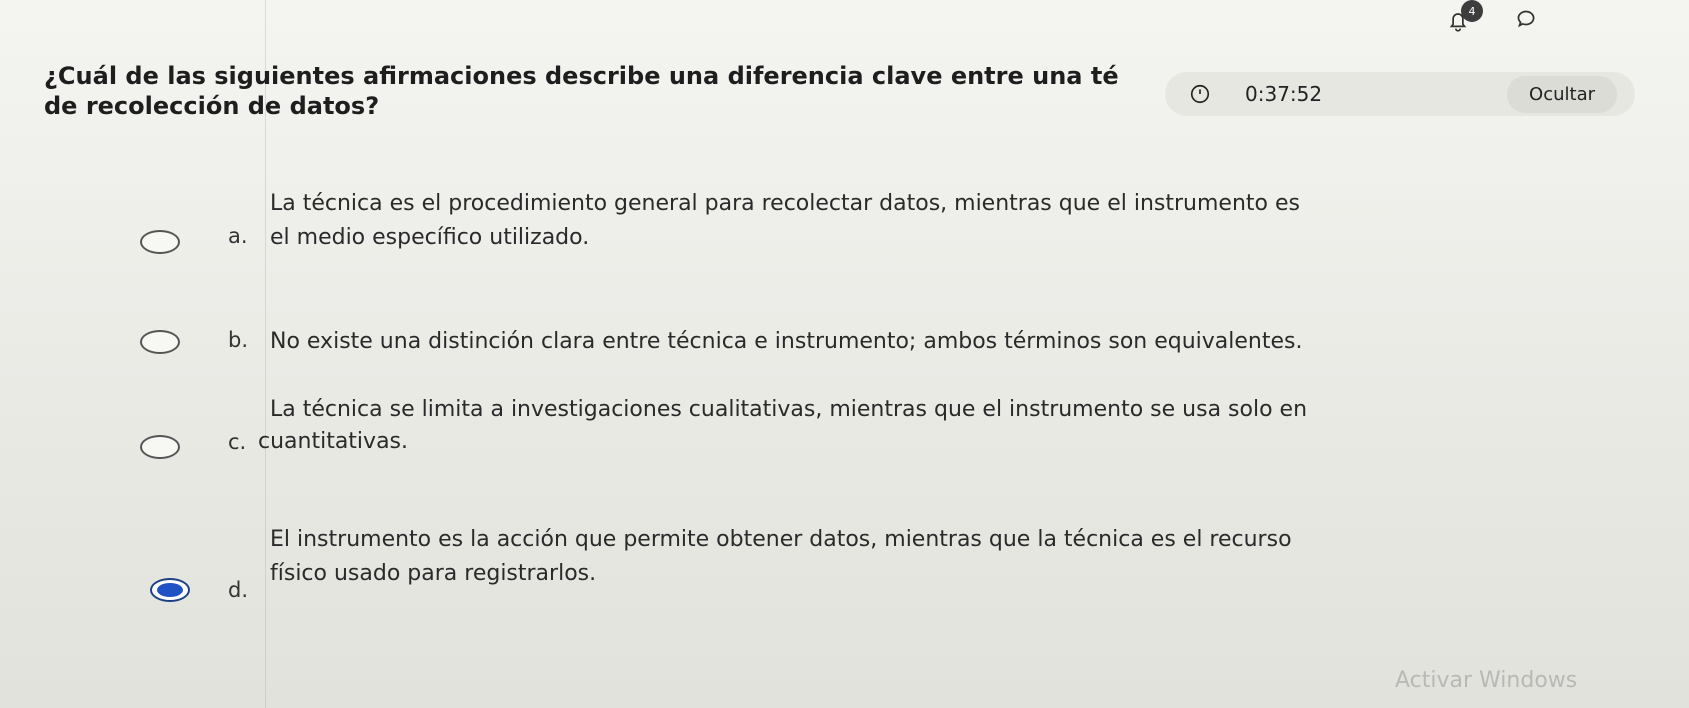 Image resolution: width=1689 pixels, height=708 pixels. I want to click on notification-badge: 4, so click(1472, 11).